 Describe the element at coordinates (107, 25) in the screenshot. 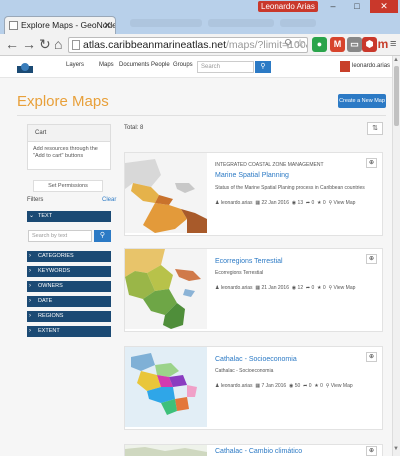

I see `tab-close-icon: ✕` at that location.